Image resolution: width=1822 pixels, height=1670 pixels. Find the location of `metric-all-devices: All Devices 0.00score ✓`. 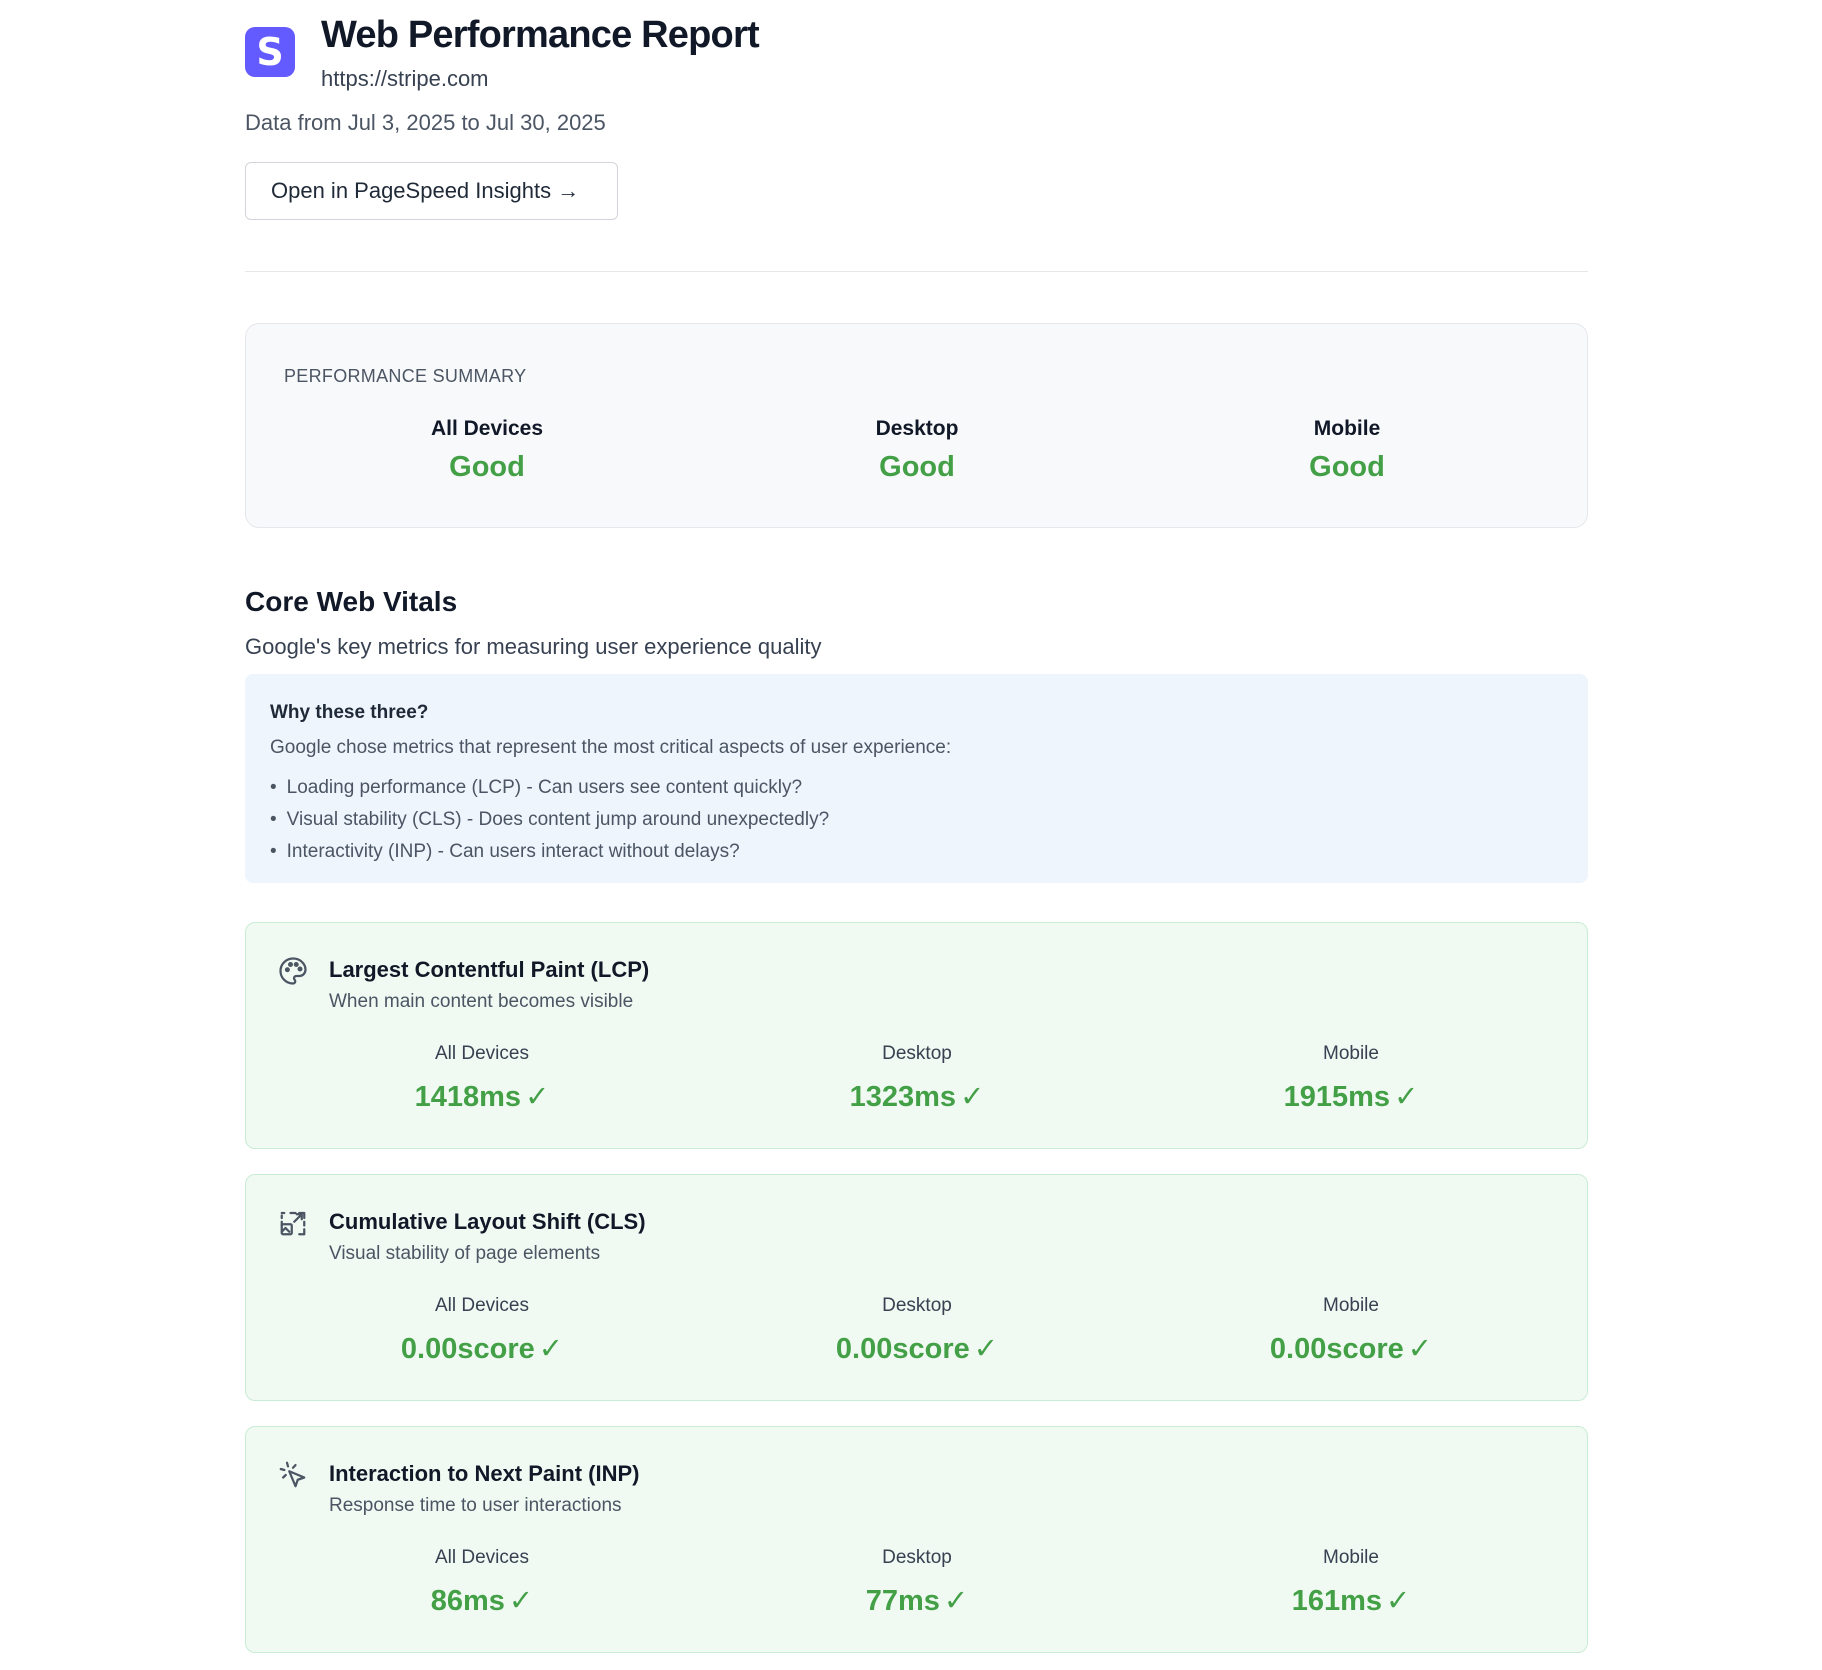

metric-all-devices: All Devices 0.00score ✓ is located at coordinates (482, 1330).